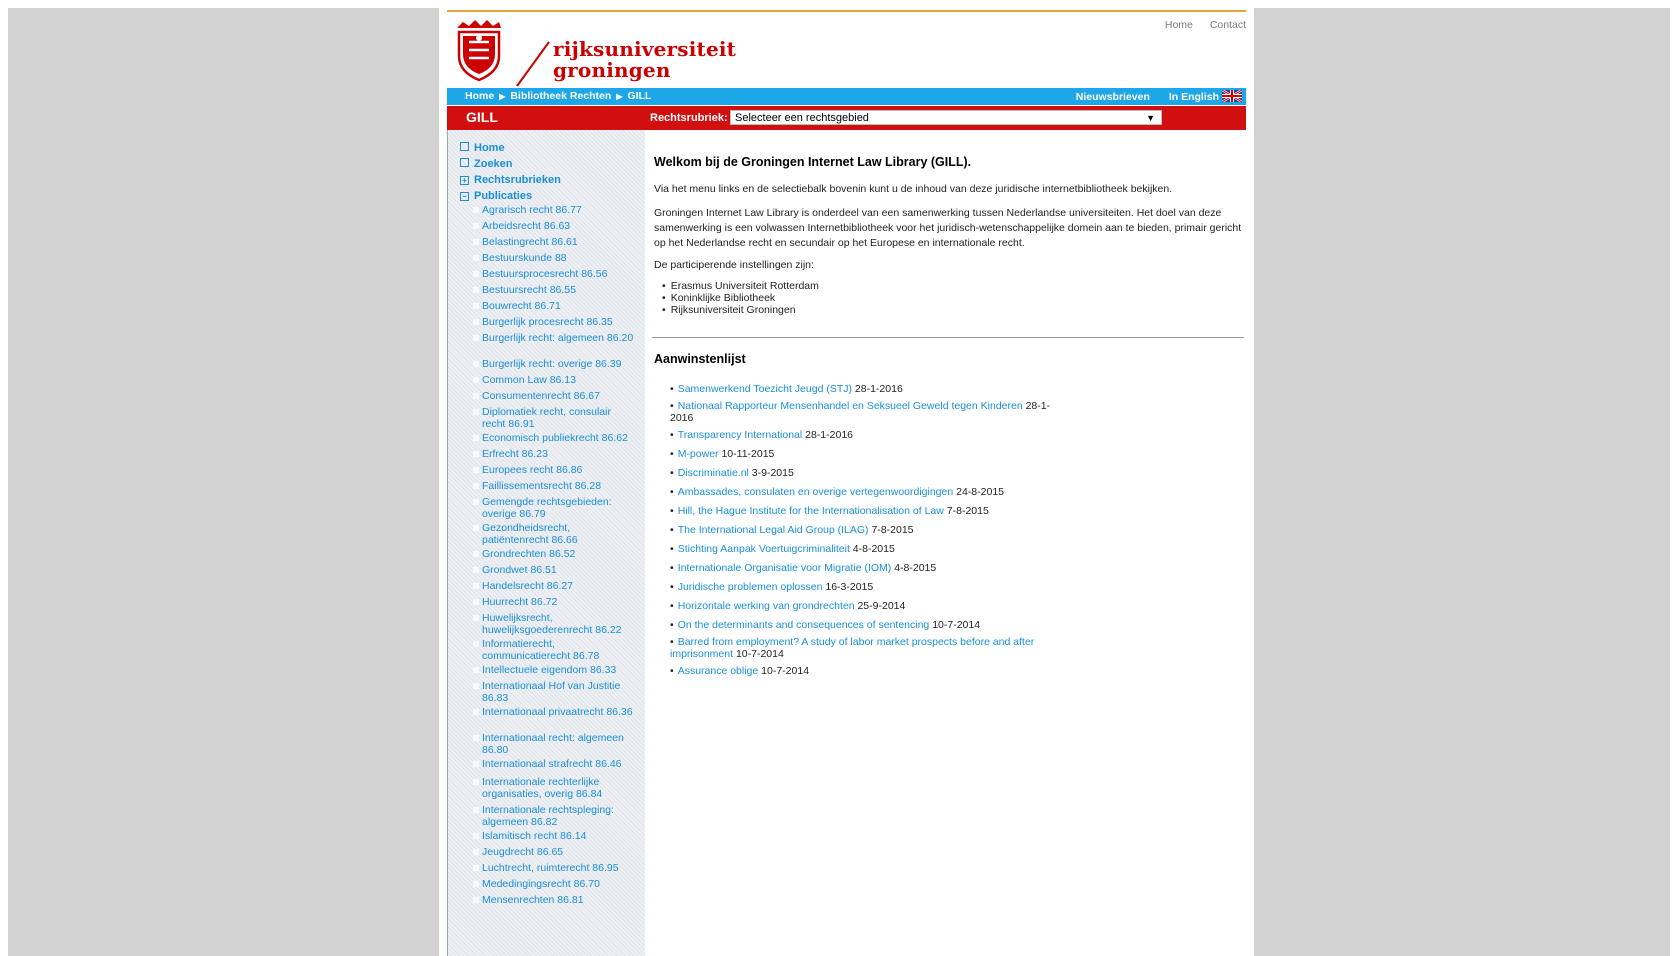  I want to click on sidebar-publicatie-item: Consumentenrecht 86.67, so click(554, 396).